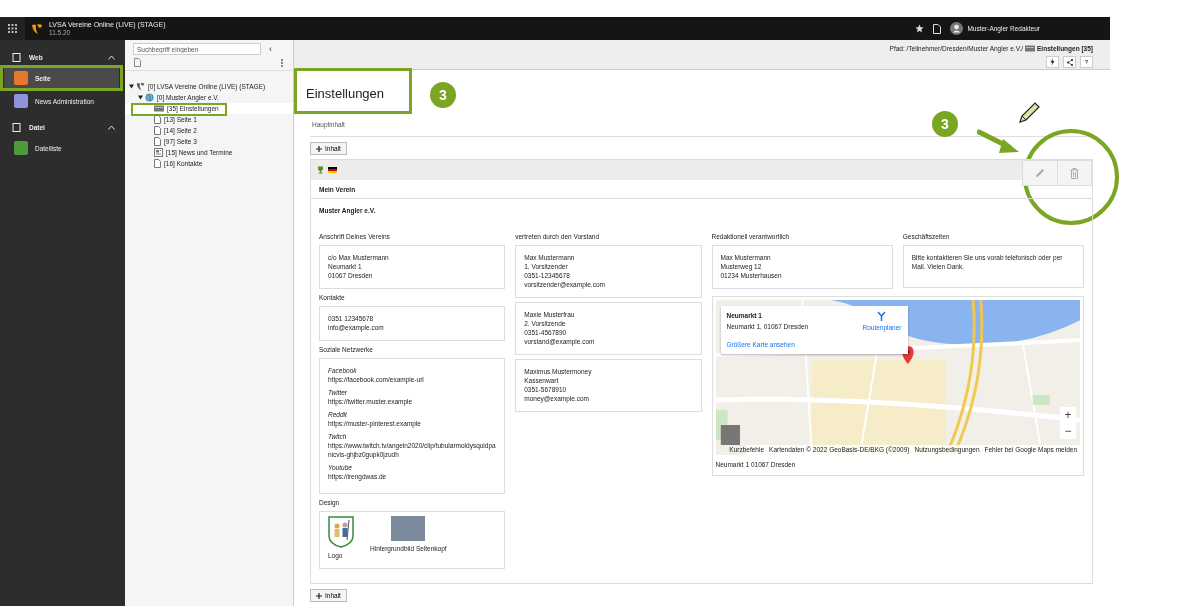 The image size is (1200, 606). What do you see at coordinates (137, 62) in the screenshot?
I see `new-page-icon` at bounding box center [137, 62].